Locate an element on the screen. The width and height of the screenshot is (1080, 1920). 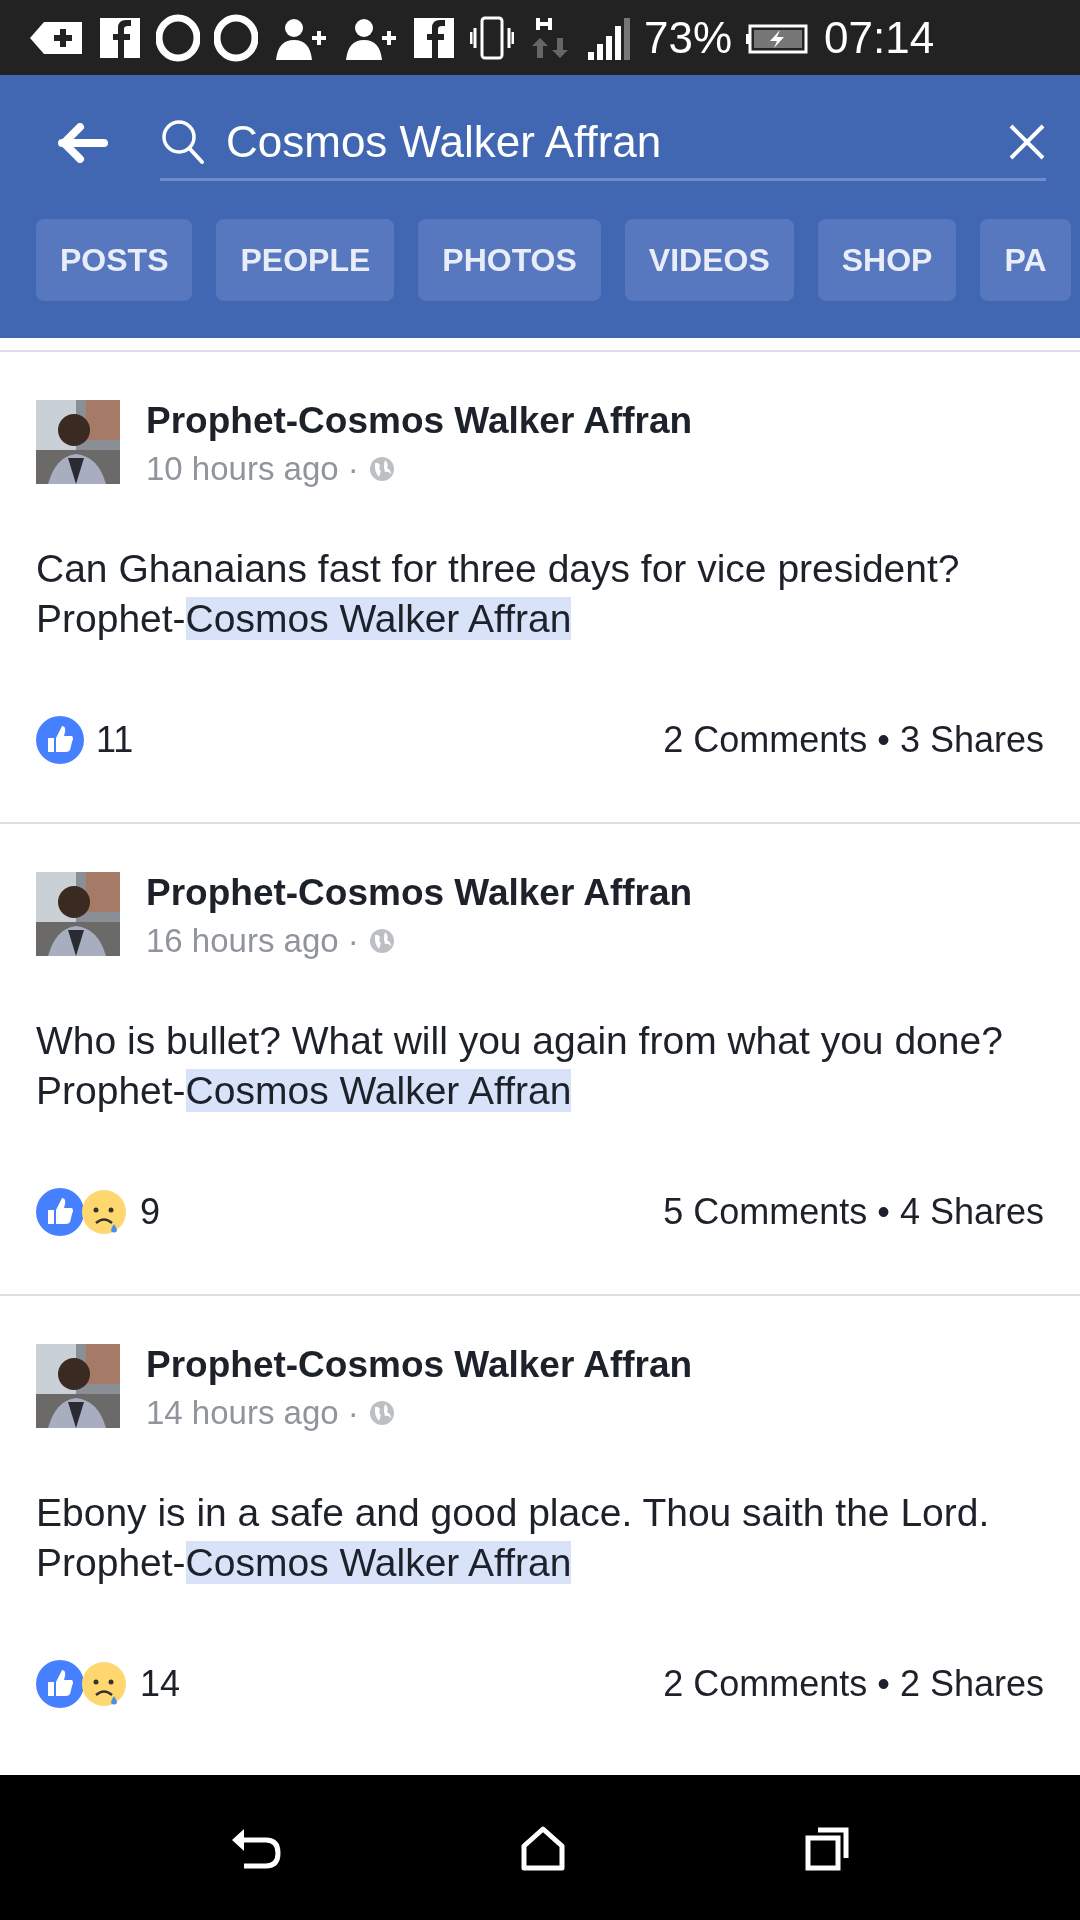
post-text: Who is bullet? What will you again from what you done? Prophet-Cosmos Walker Affran is located at coordinates (520, 1066).